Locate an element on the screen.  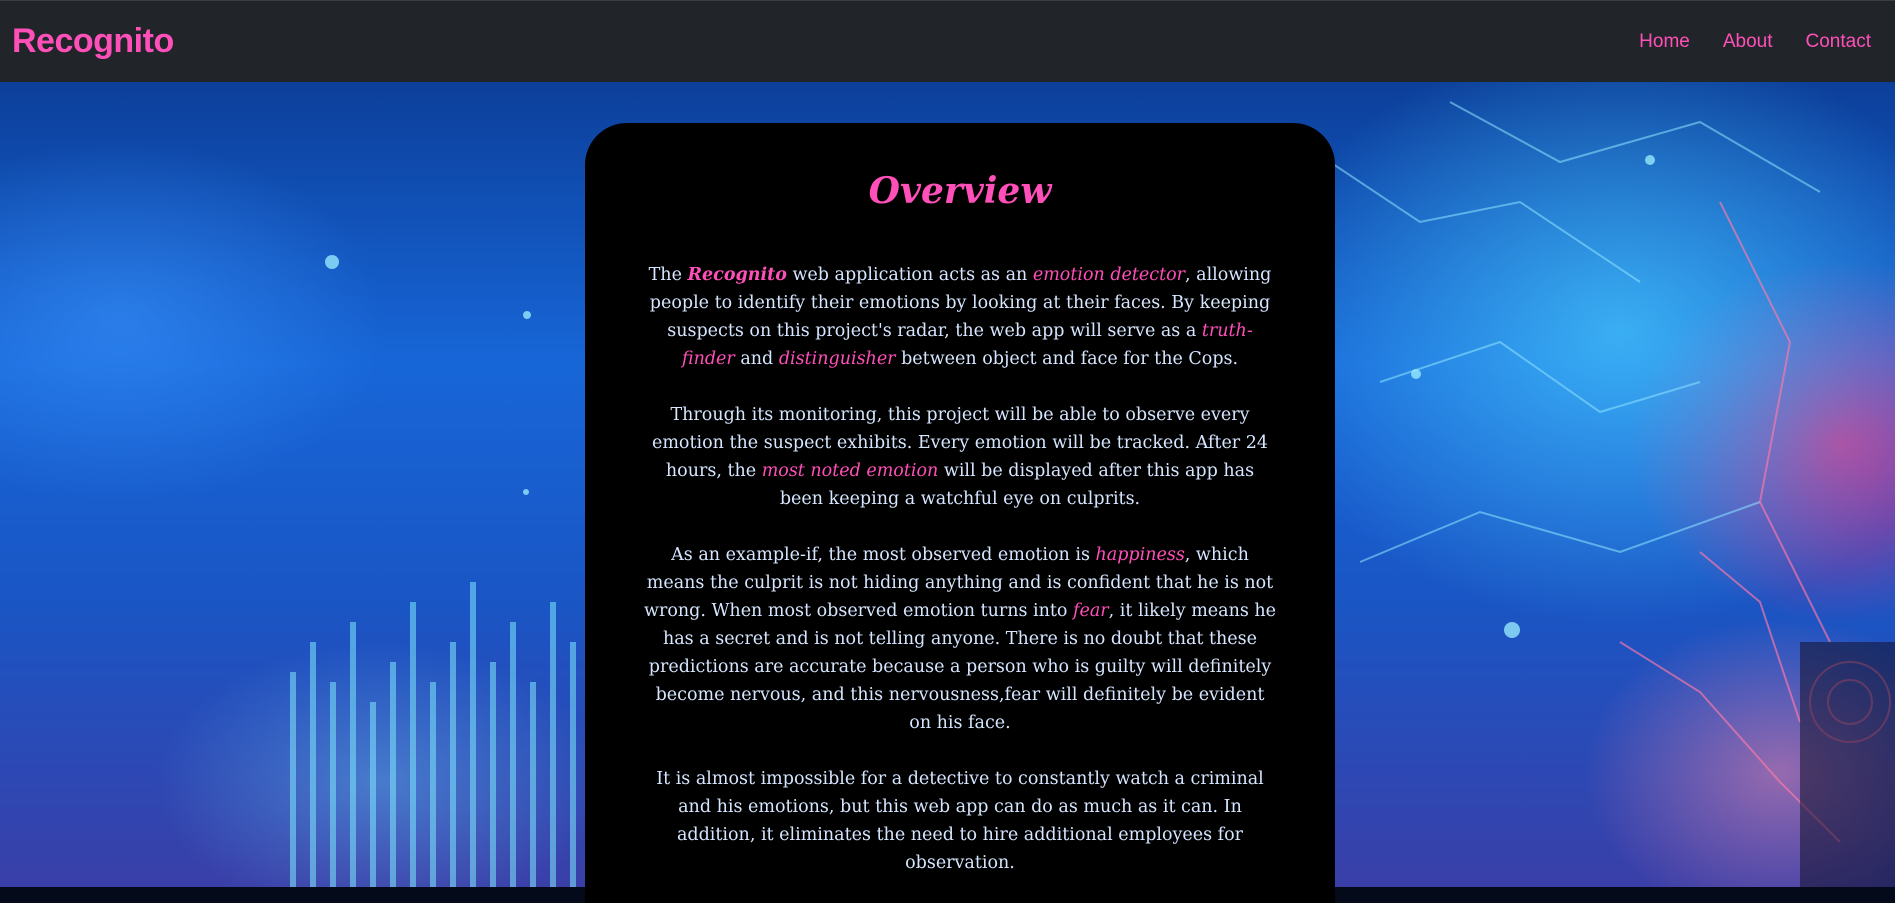
brand-logo-link: Recognito is located at coordinates (93, 41).